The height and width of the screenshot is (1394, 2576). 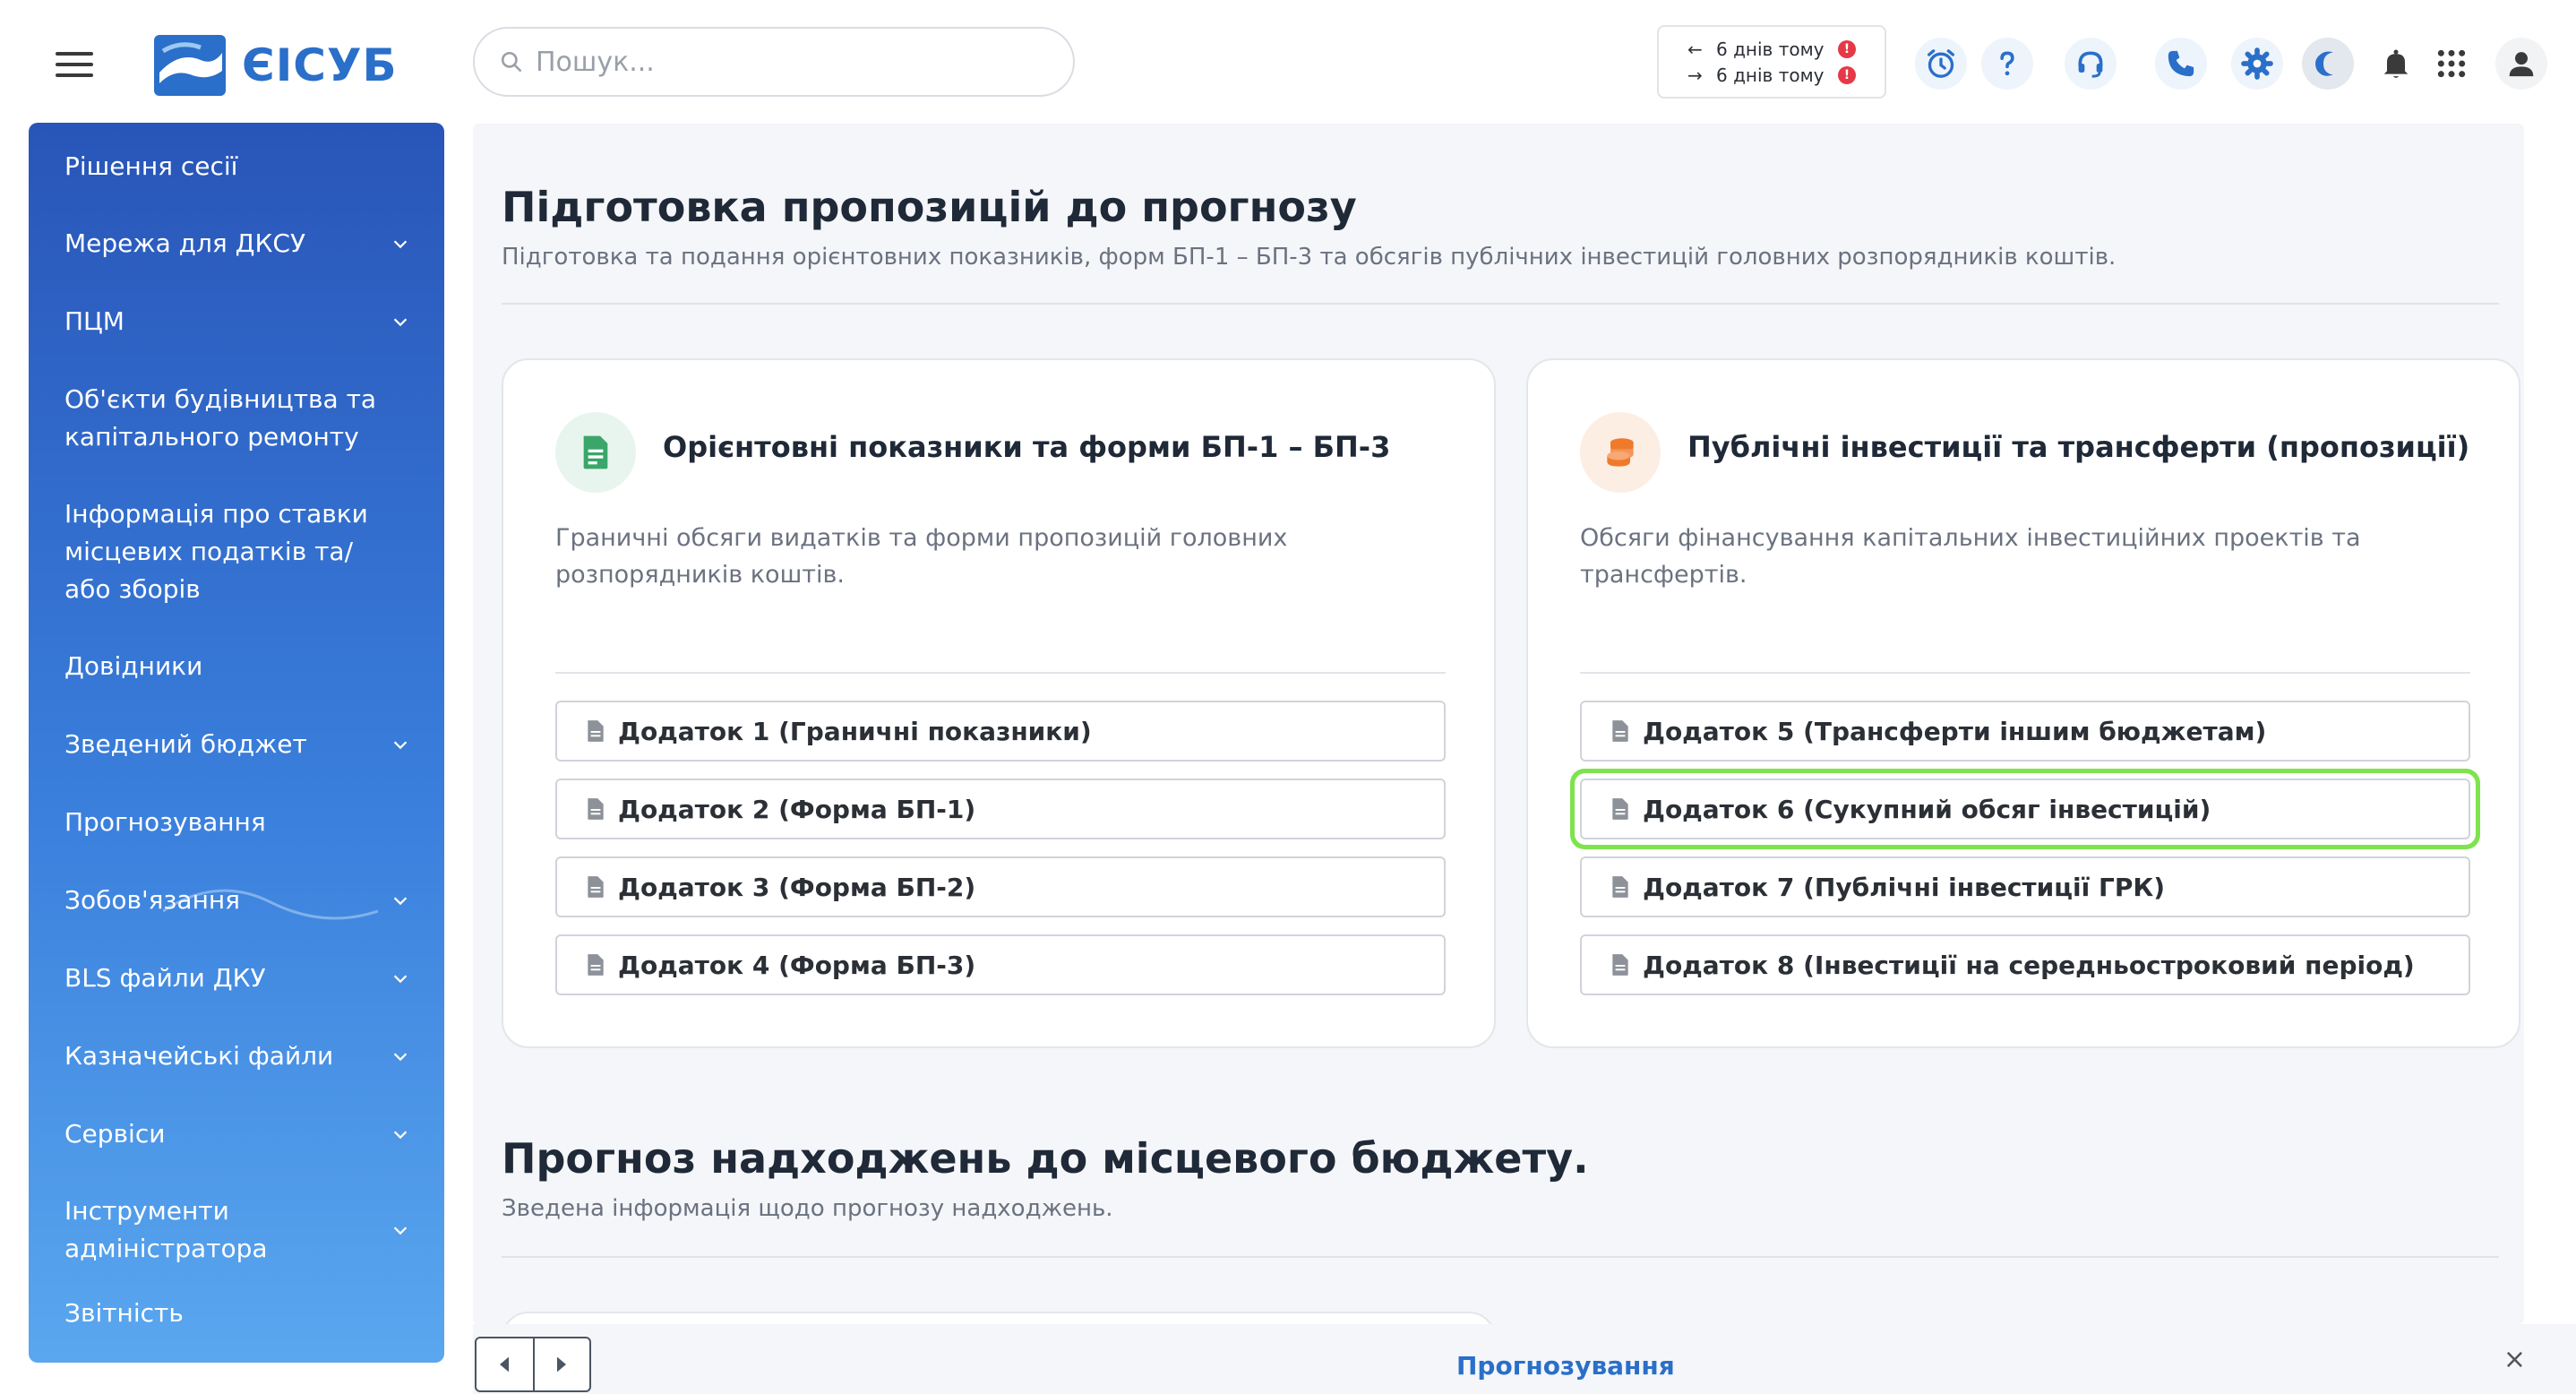 I want to click on sidebar-item-label: Сервіси, so click(x=115, y=1134).